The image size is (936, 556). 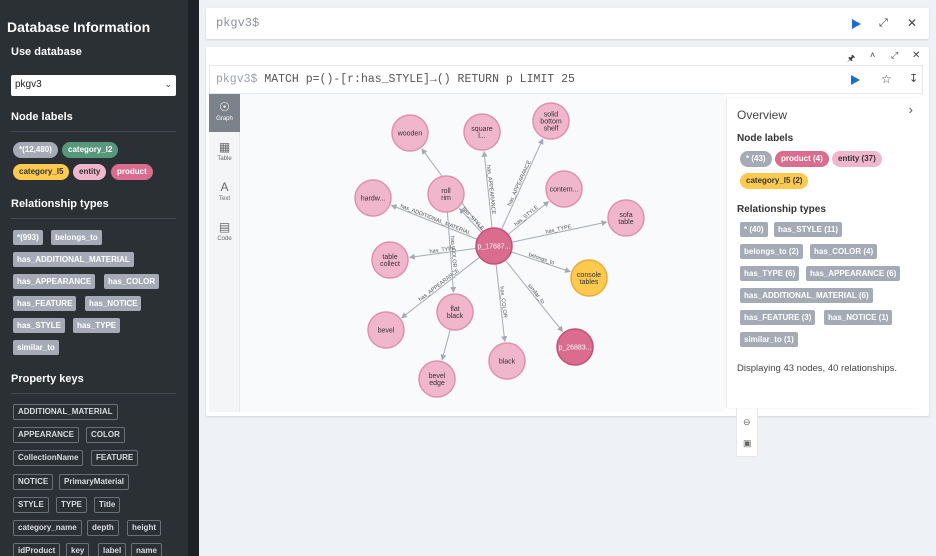 I want to click on rel-type-has-type: has_TYPE, so click(x=97, y=325).